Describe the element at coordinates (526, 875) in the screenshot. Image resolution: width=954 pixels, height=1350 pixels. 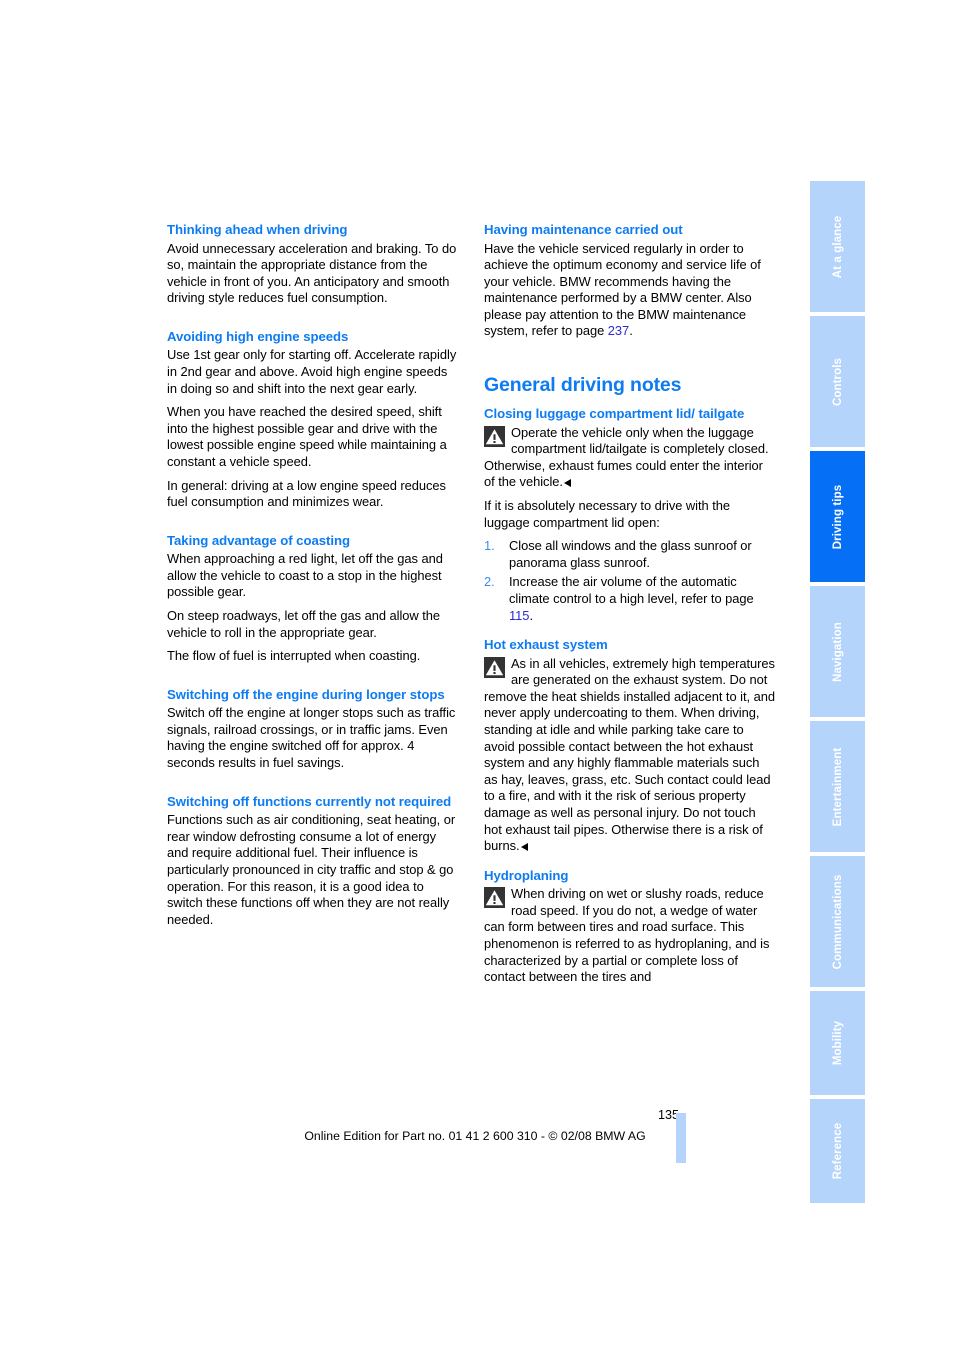
I see `heading-hydroplaning: Hydroplaning` at that location.